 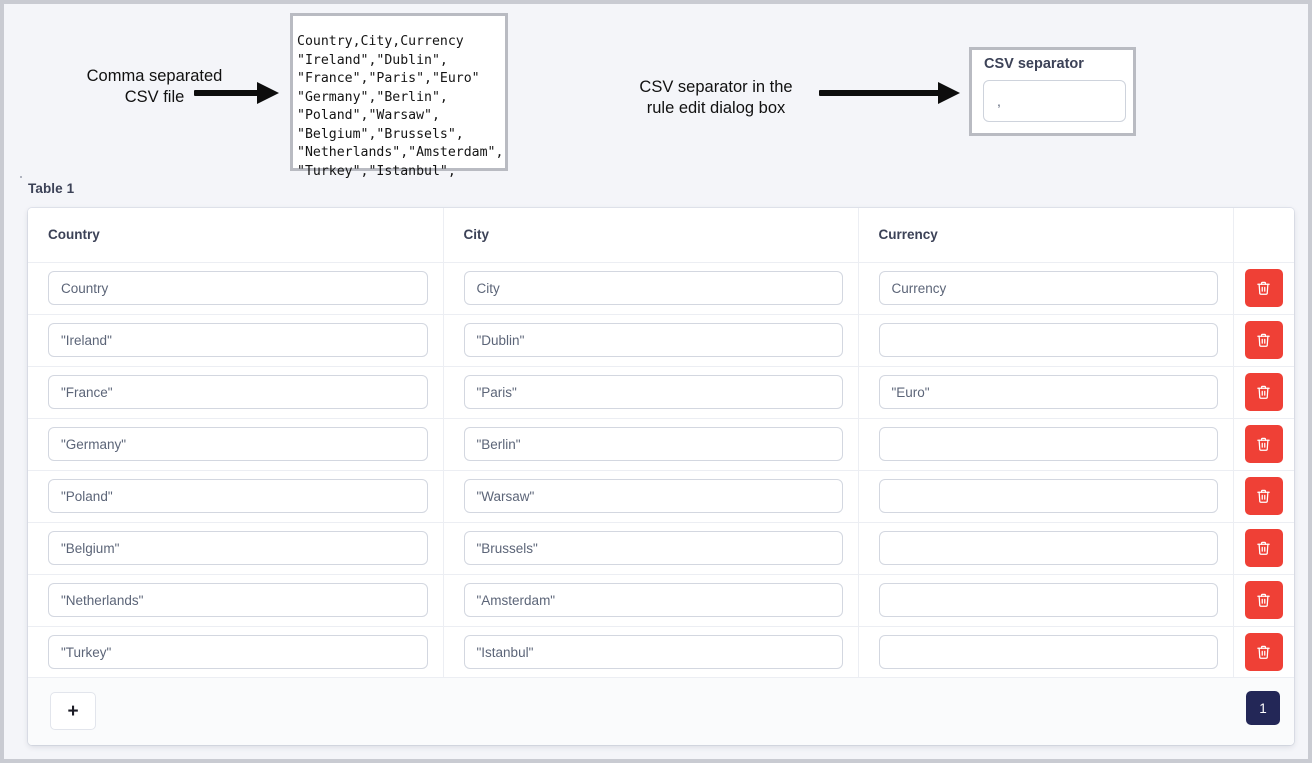 What do you see at coordinates (73, 711) in the screenshot?
I see `add-row-button: +` at bounding box center [73, 711].